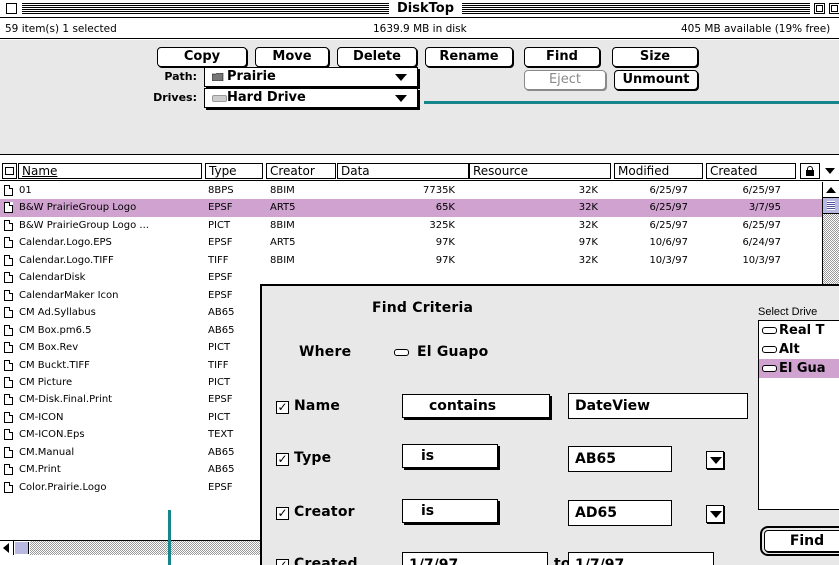 The width and height of the screenshot is (839, 565). What do you see at coordinates (54, 365) in the screenshot?
I see `cell-name: CM Buckt.TIFF` at bounding box center [54, 365].